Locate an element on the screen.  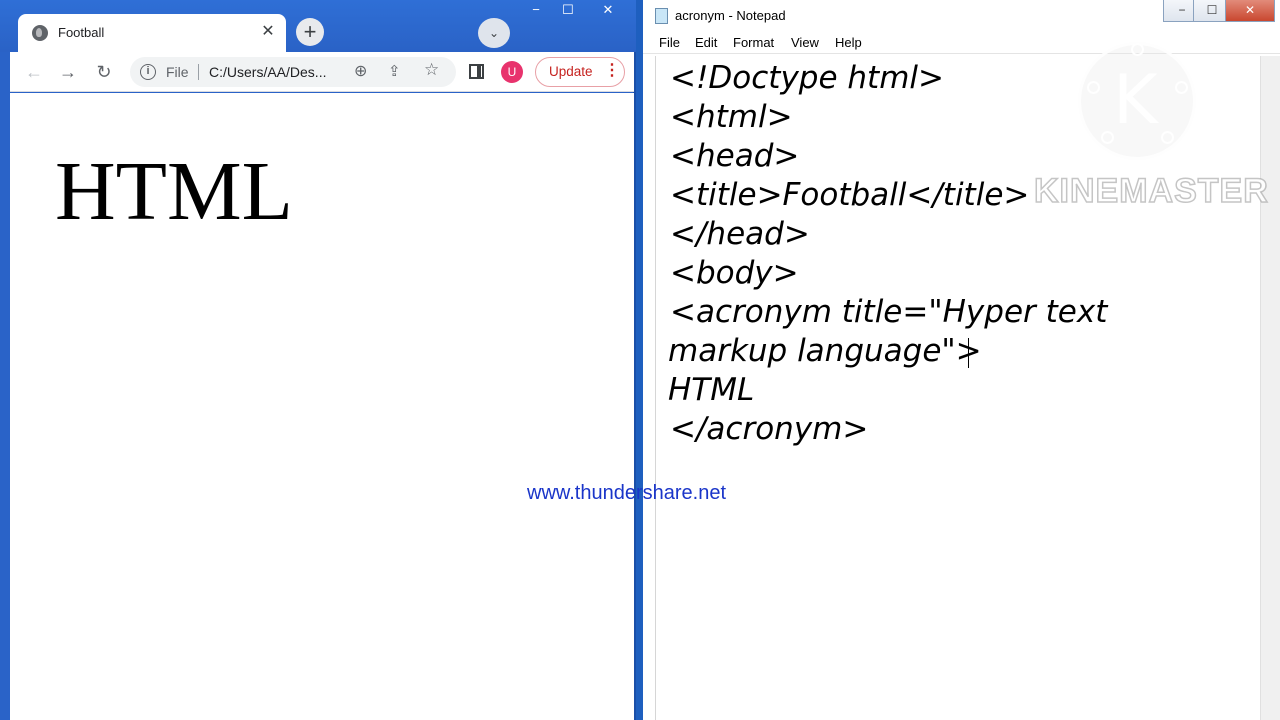
bookmark-star-icon: ☆ is located at coordinates (431, 70).